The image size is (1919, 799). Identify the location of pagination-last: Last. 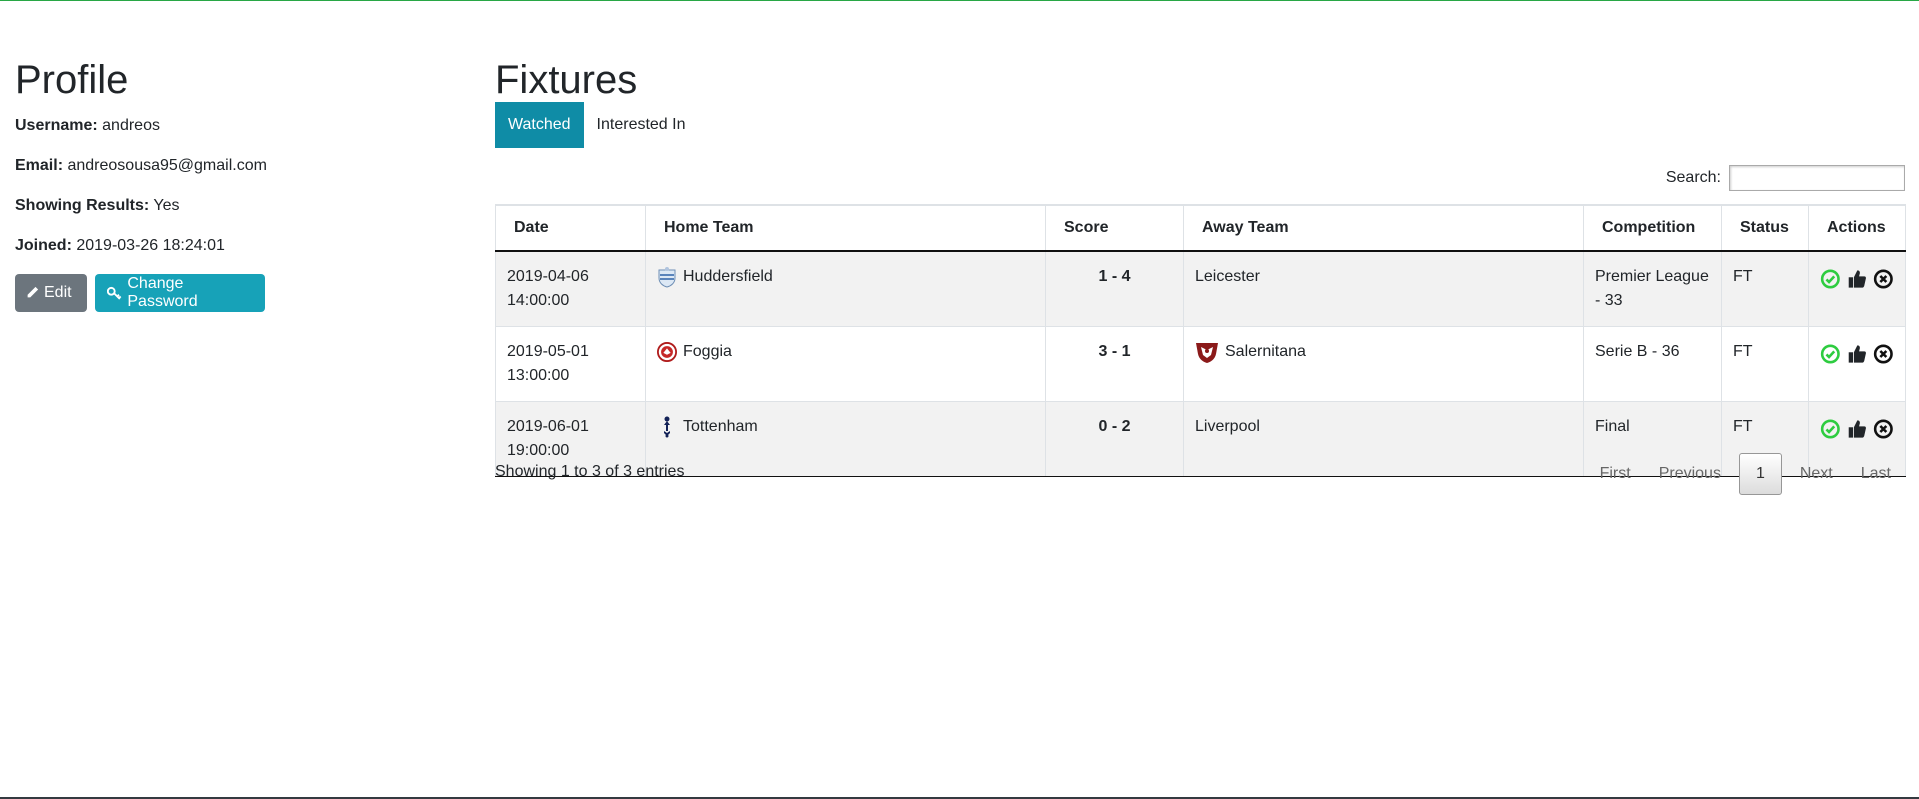
(1876, 474).